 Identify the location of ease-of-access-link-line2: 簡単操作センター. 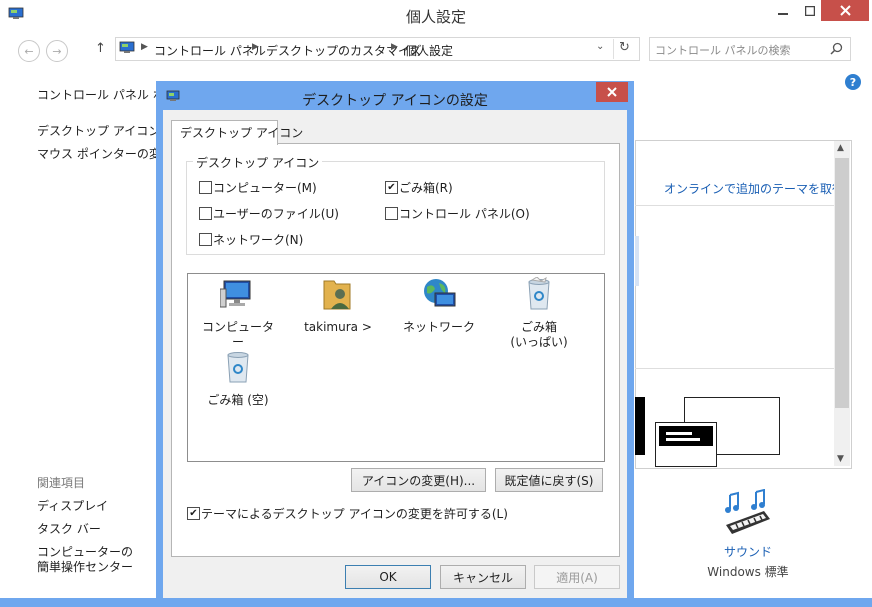
(85, 566).